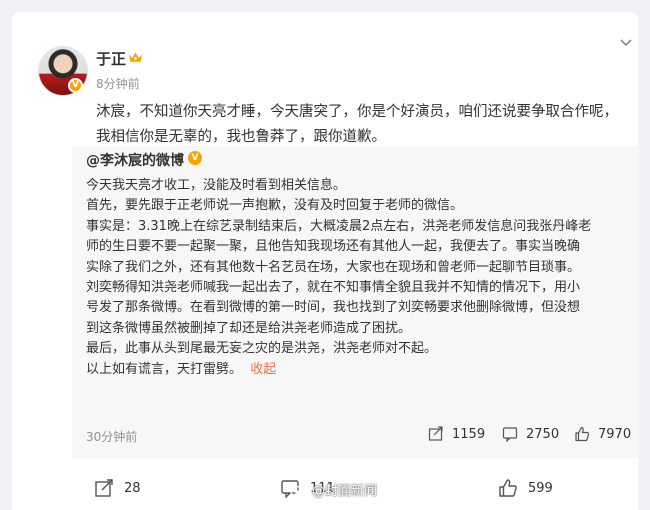 This screenshot has width=650, height=510. I want to click on comment-count: 2750, so click(543, 434).